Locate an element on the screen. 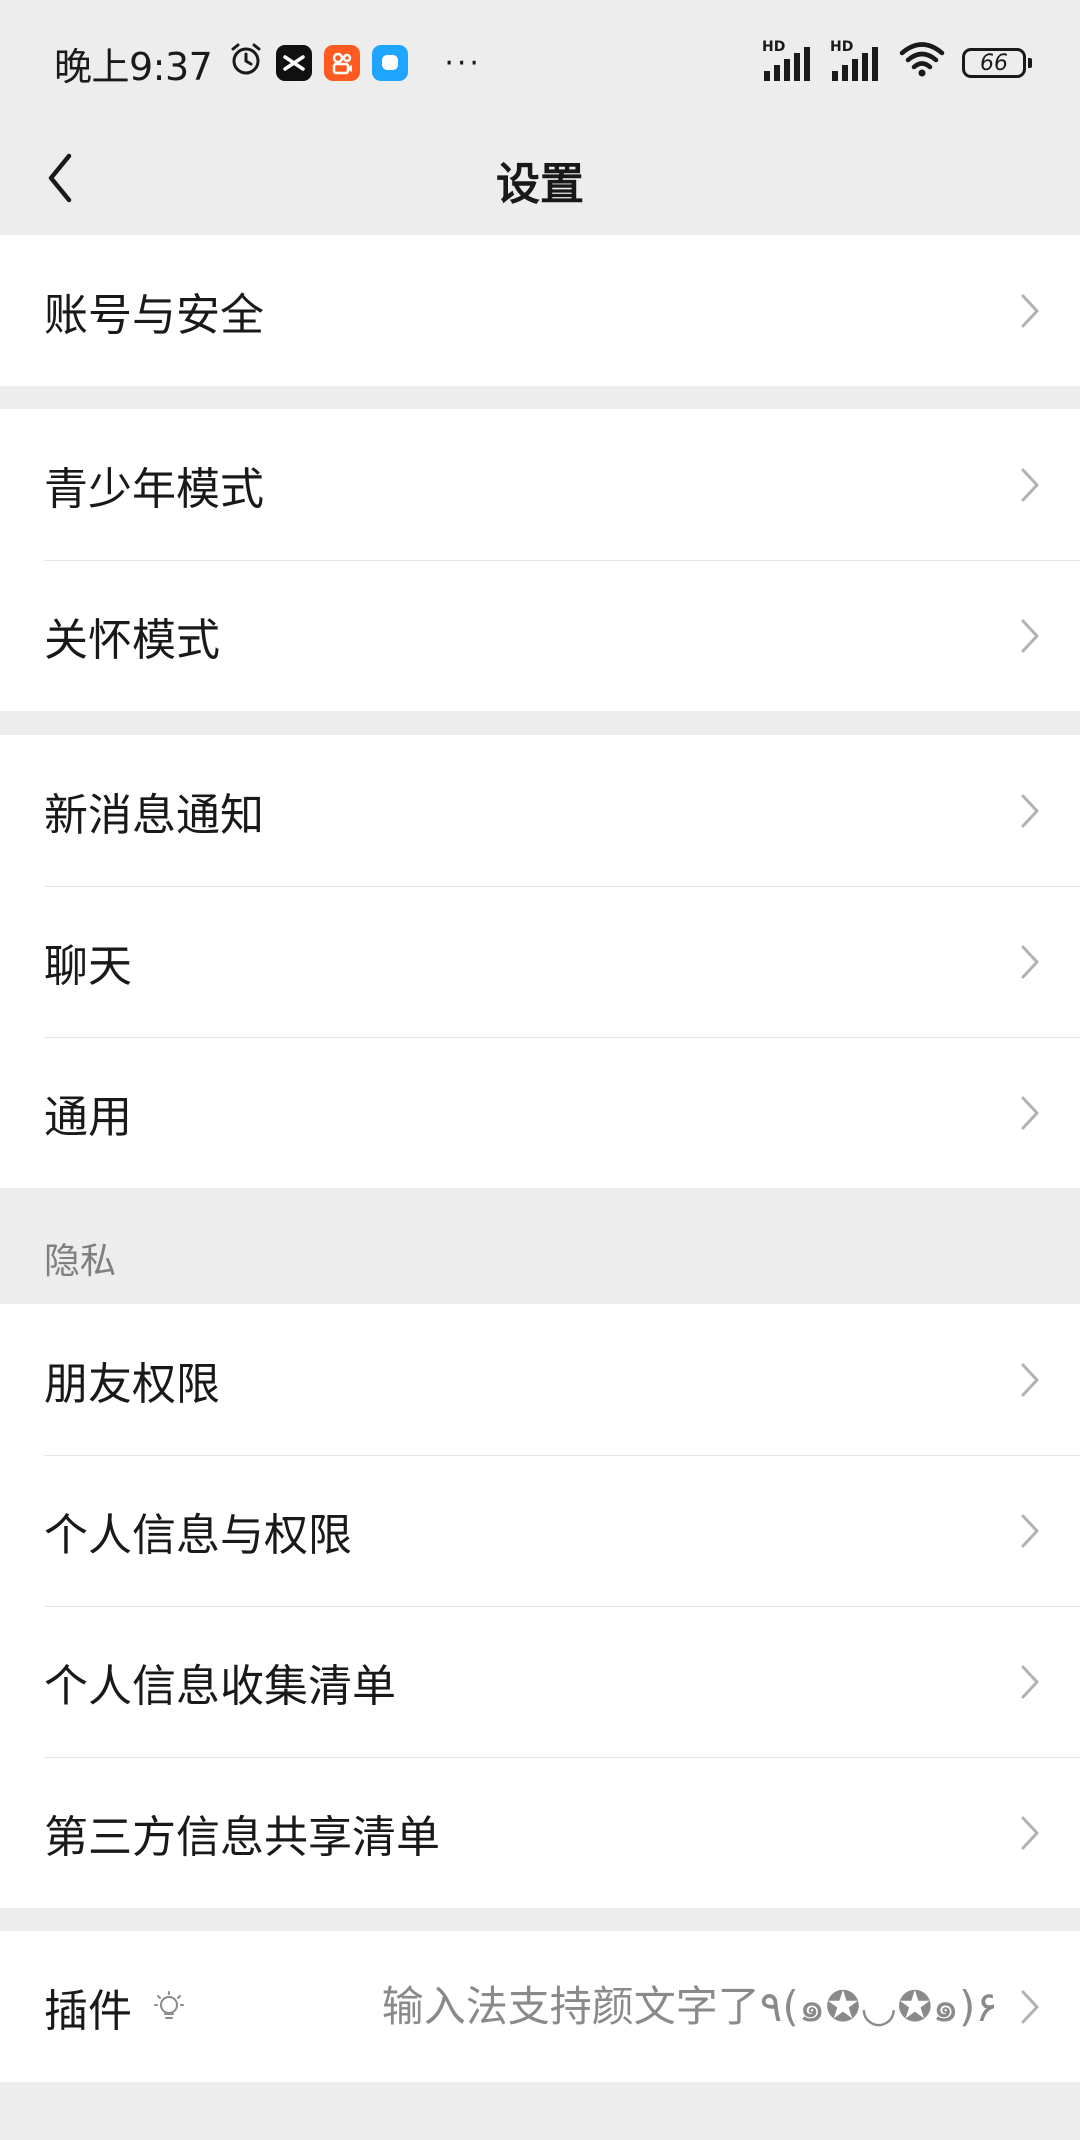  settings-item-personal-info-permissions: 个人信息与权限 is located at coordinates (540, 1530).